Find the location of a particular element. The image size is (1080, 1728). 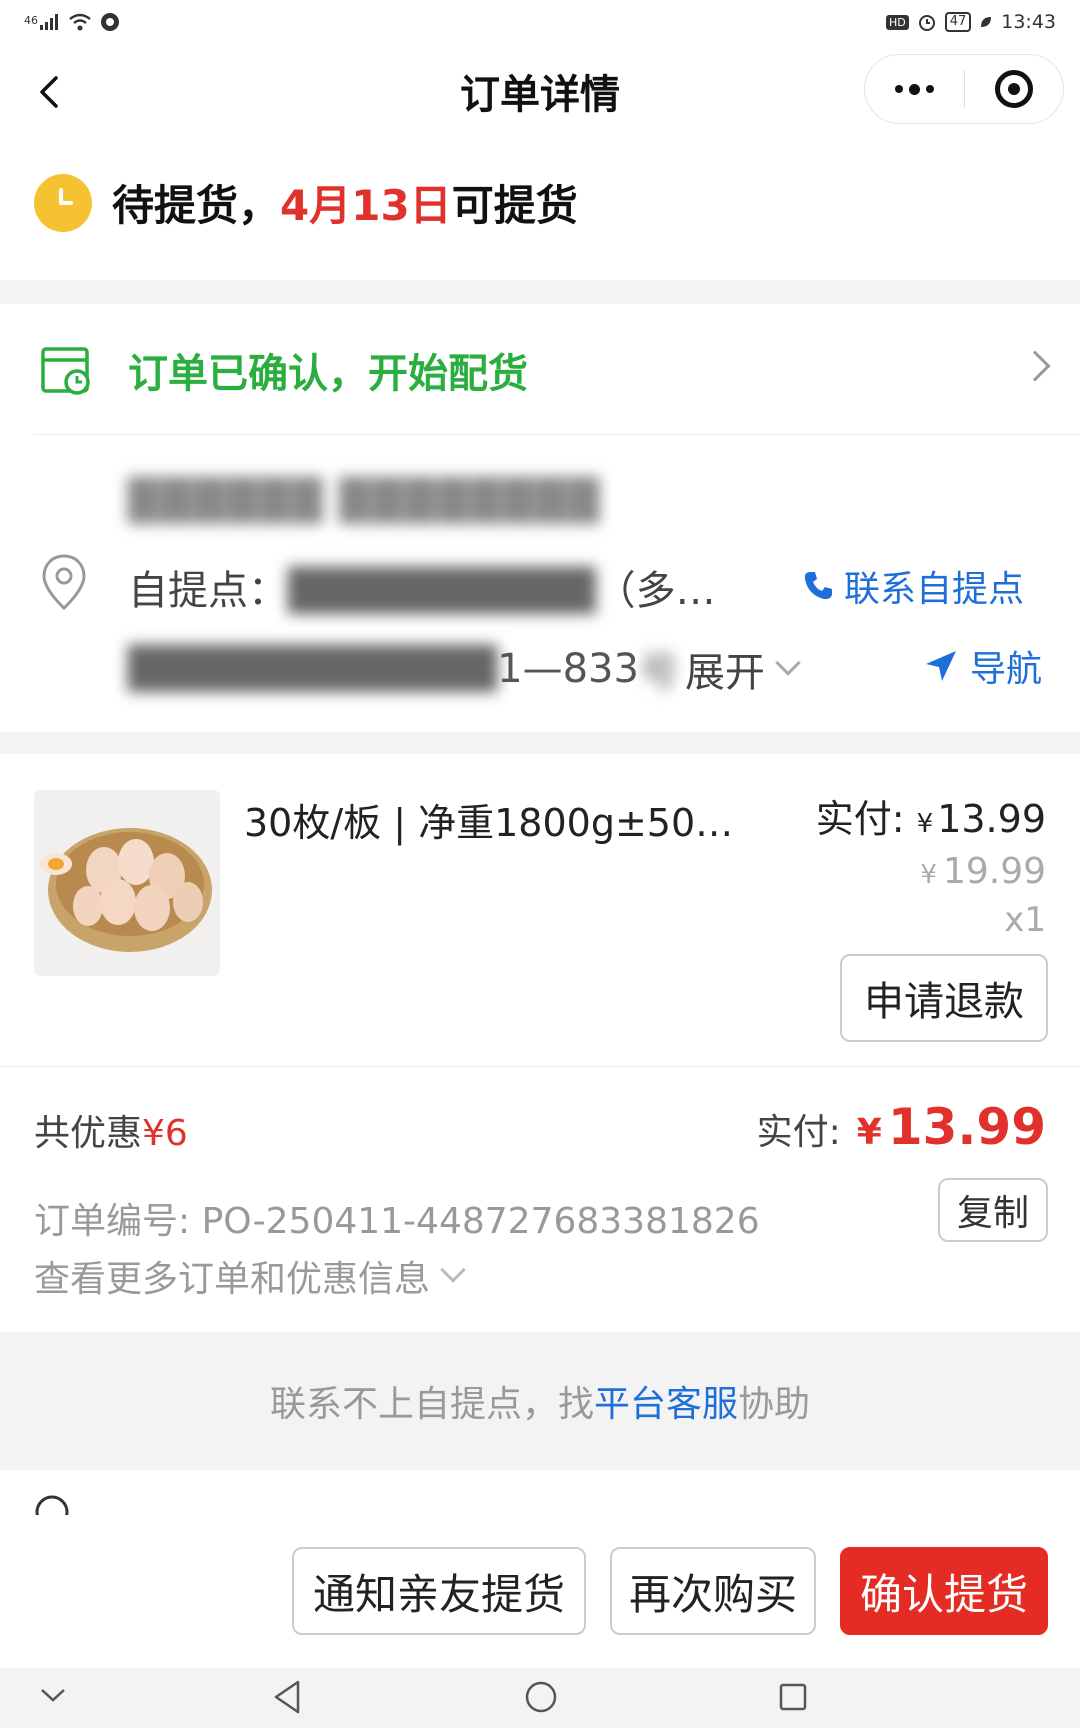

network-type: 46 is located at coordinates (31, 20).